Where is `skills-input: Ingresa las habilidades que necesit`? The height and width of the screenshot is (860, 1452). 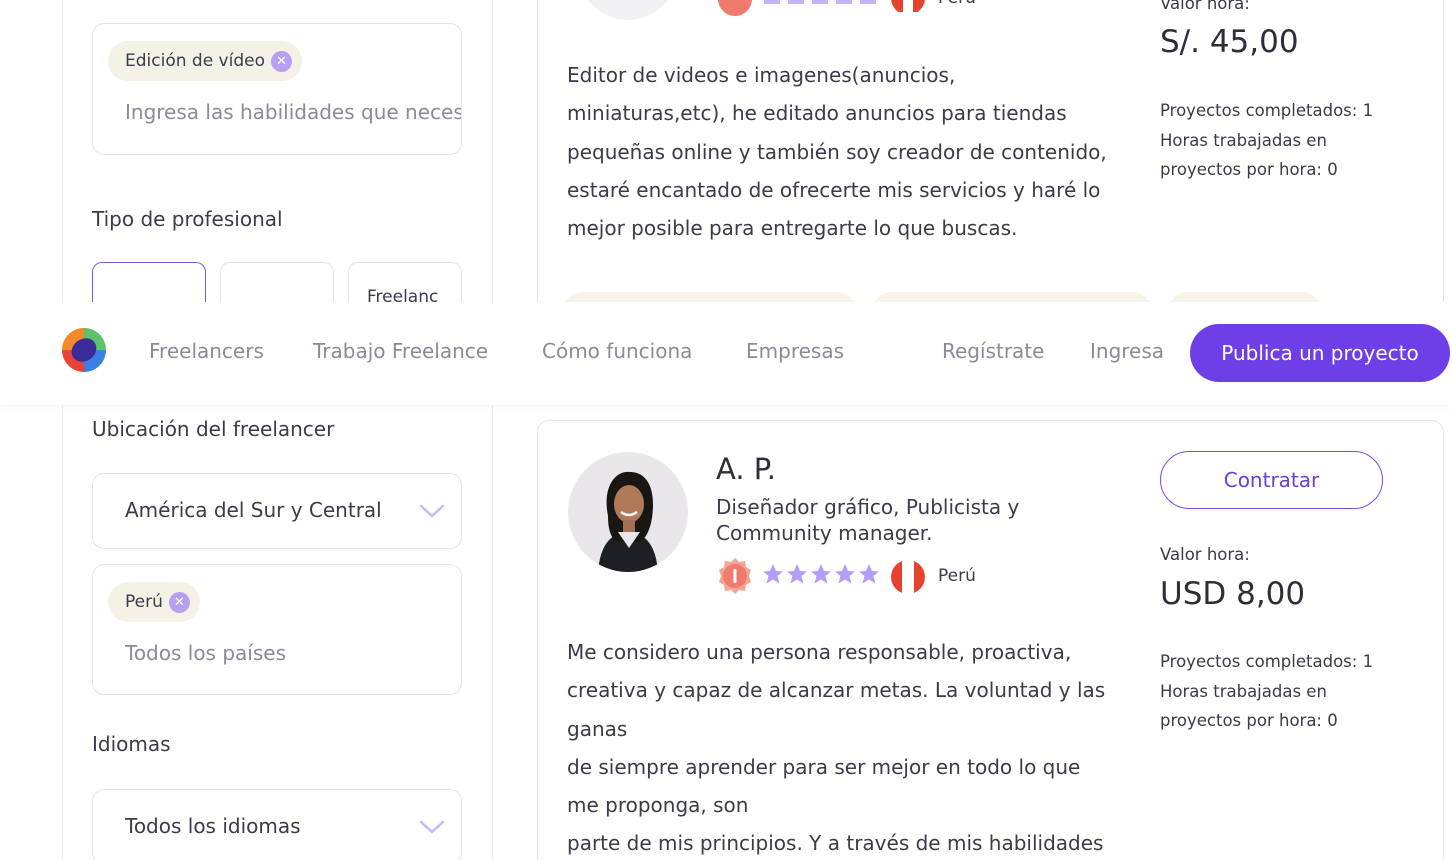
skills-input: Ingresa las habilidades que necesit is located at coordinates (293, 112).